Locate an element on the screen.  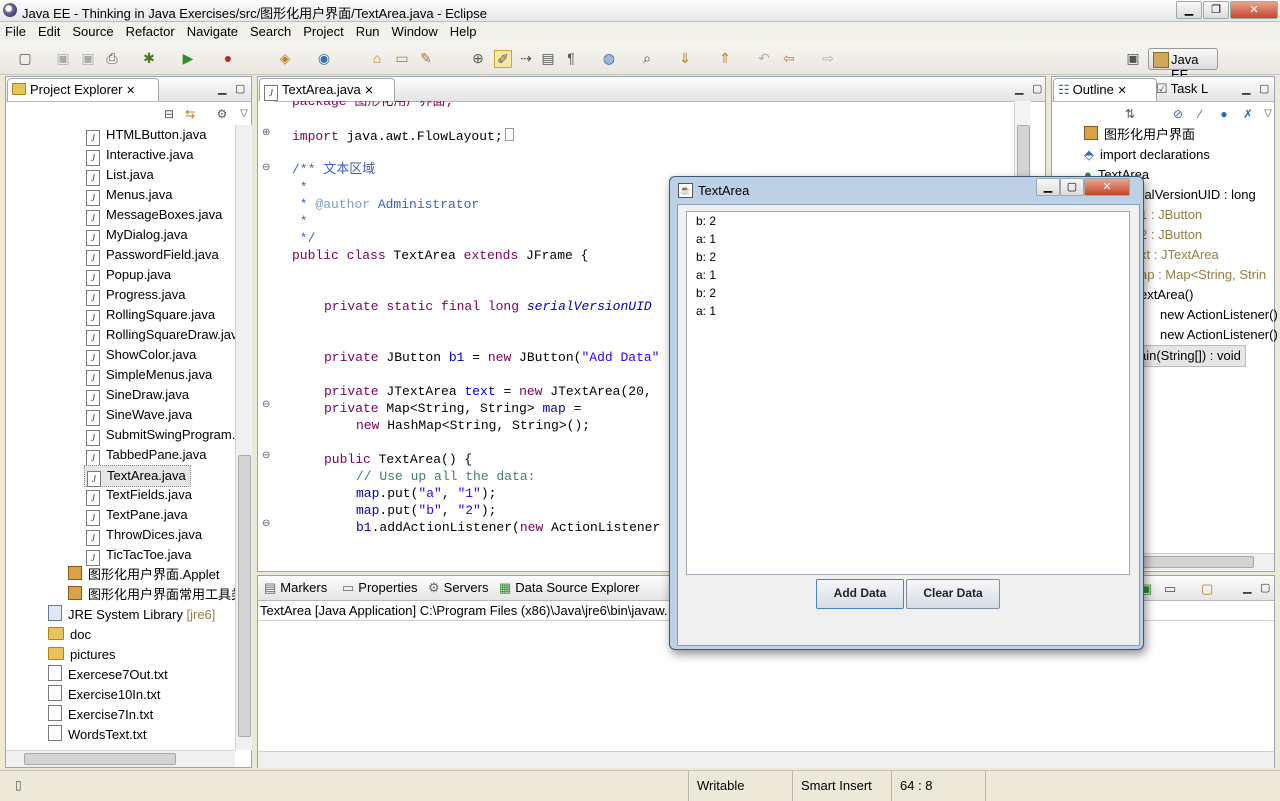
open-console-icon: ▢ is located at coordinates (1207, 589).